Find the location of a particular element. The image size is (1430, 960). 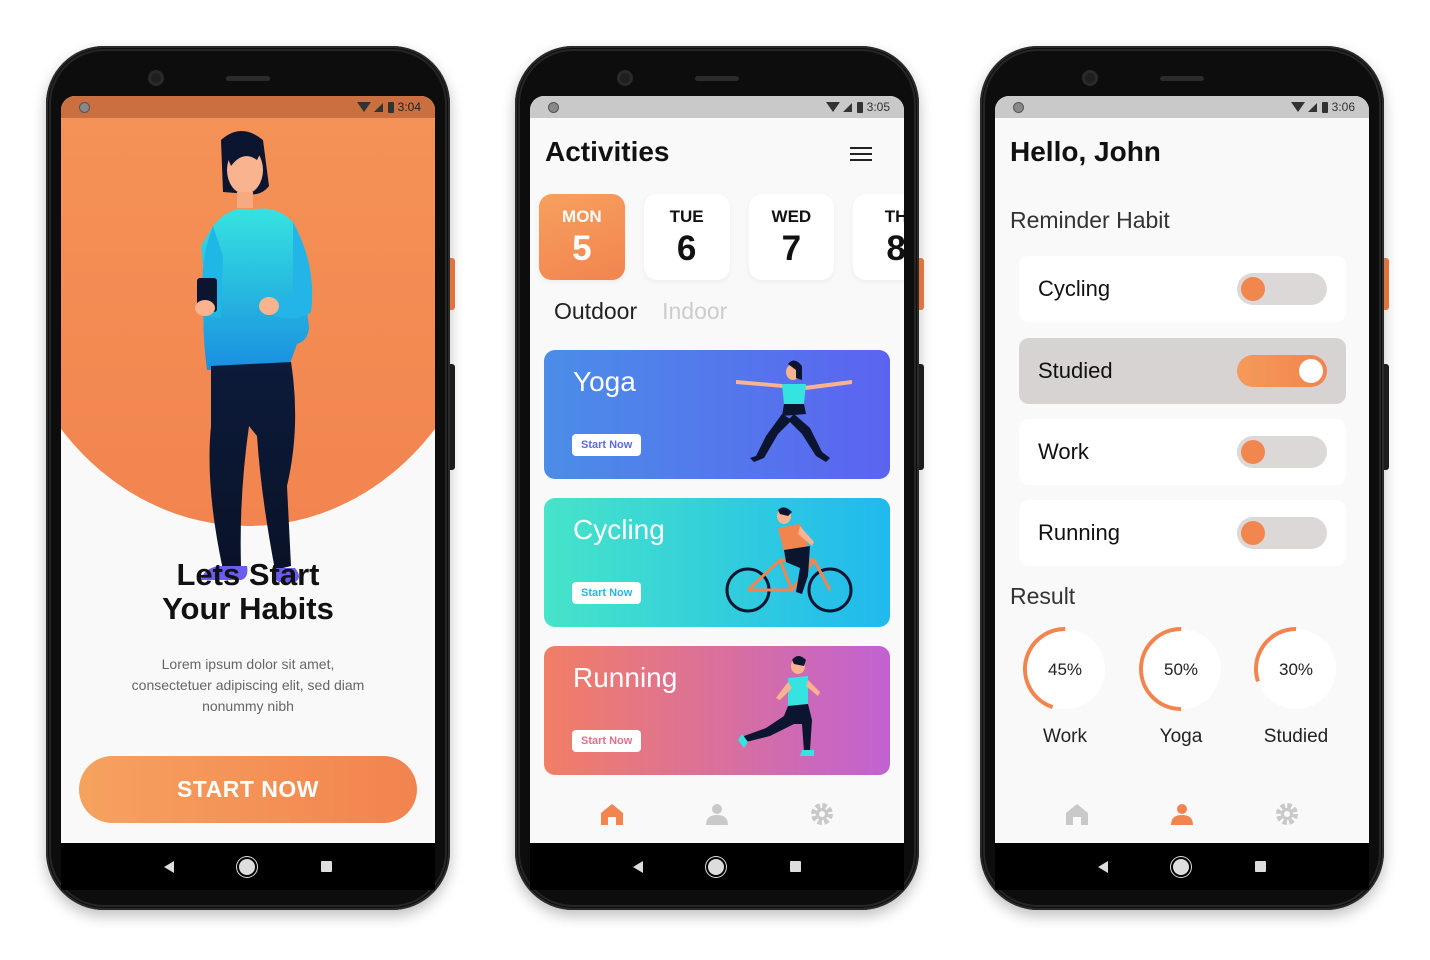

habit-row-work: Work is located at coordinates (1182, 452).